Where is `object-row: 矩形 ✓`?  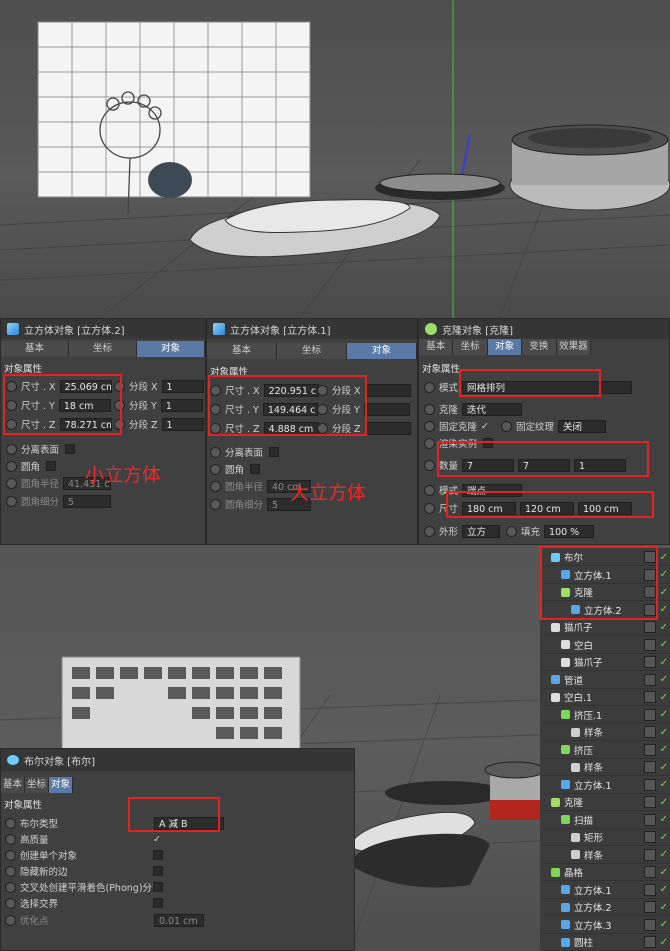 object-row: 矩形 ✓ is located at coordinates (606, 837).